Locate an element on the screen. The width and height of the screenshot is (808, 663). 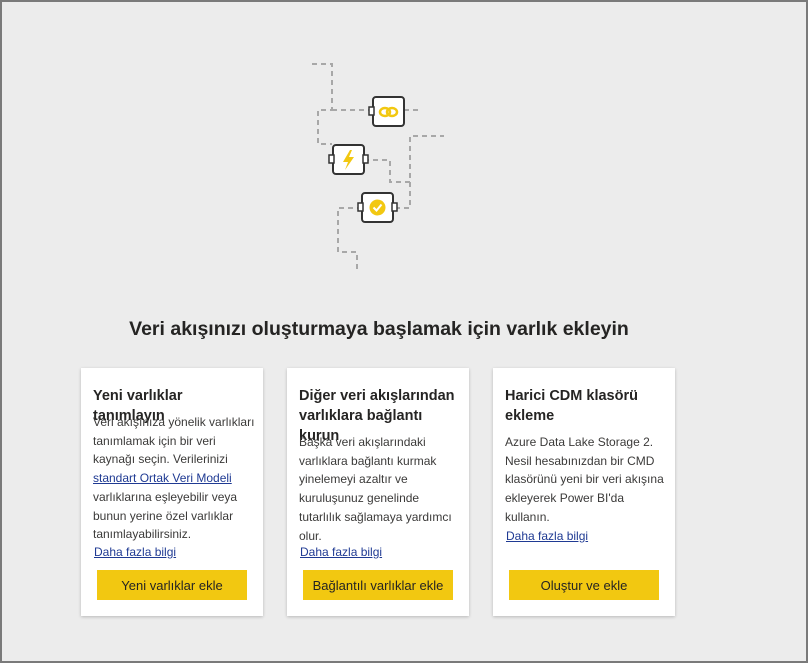
certified-badge-icon is located at coordinates (377, 207).